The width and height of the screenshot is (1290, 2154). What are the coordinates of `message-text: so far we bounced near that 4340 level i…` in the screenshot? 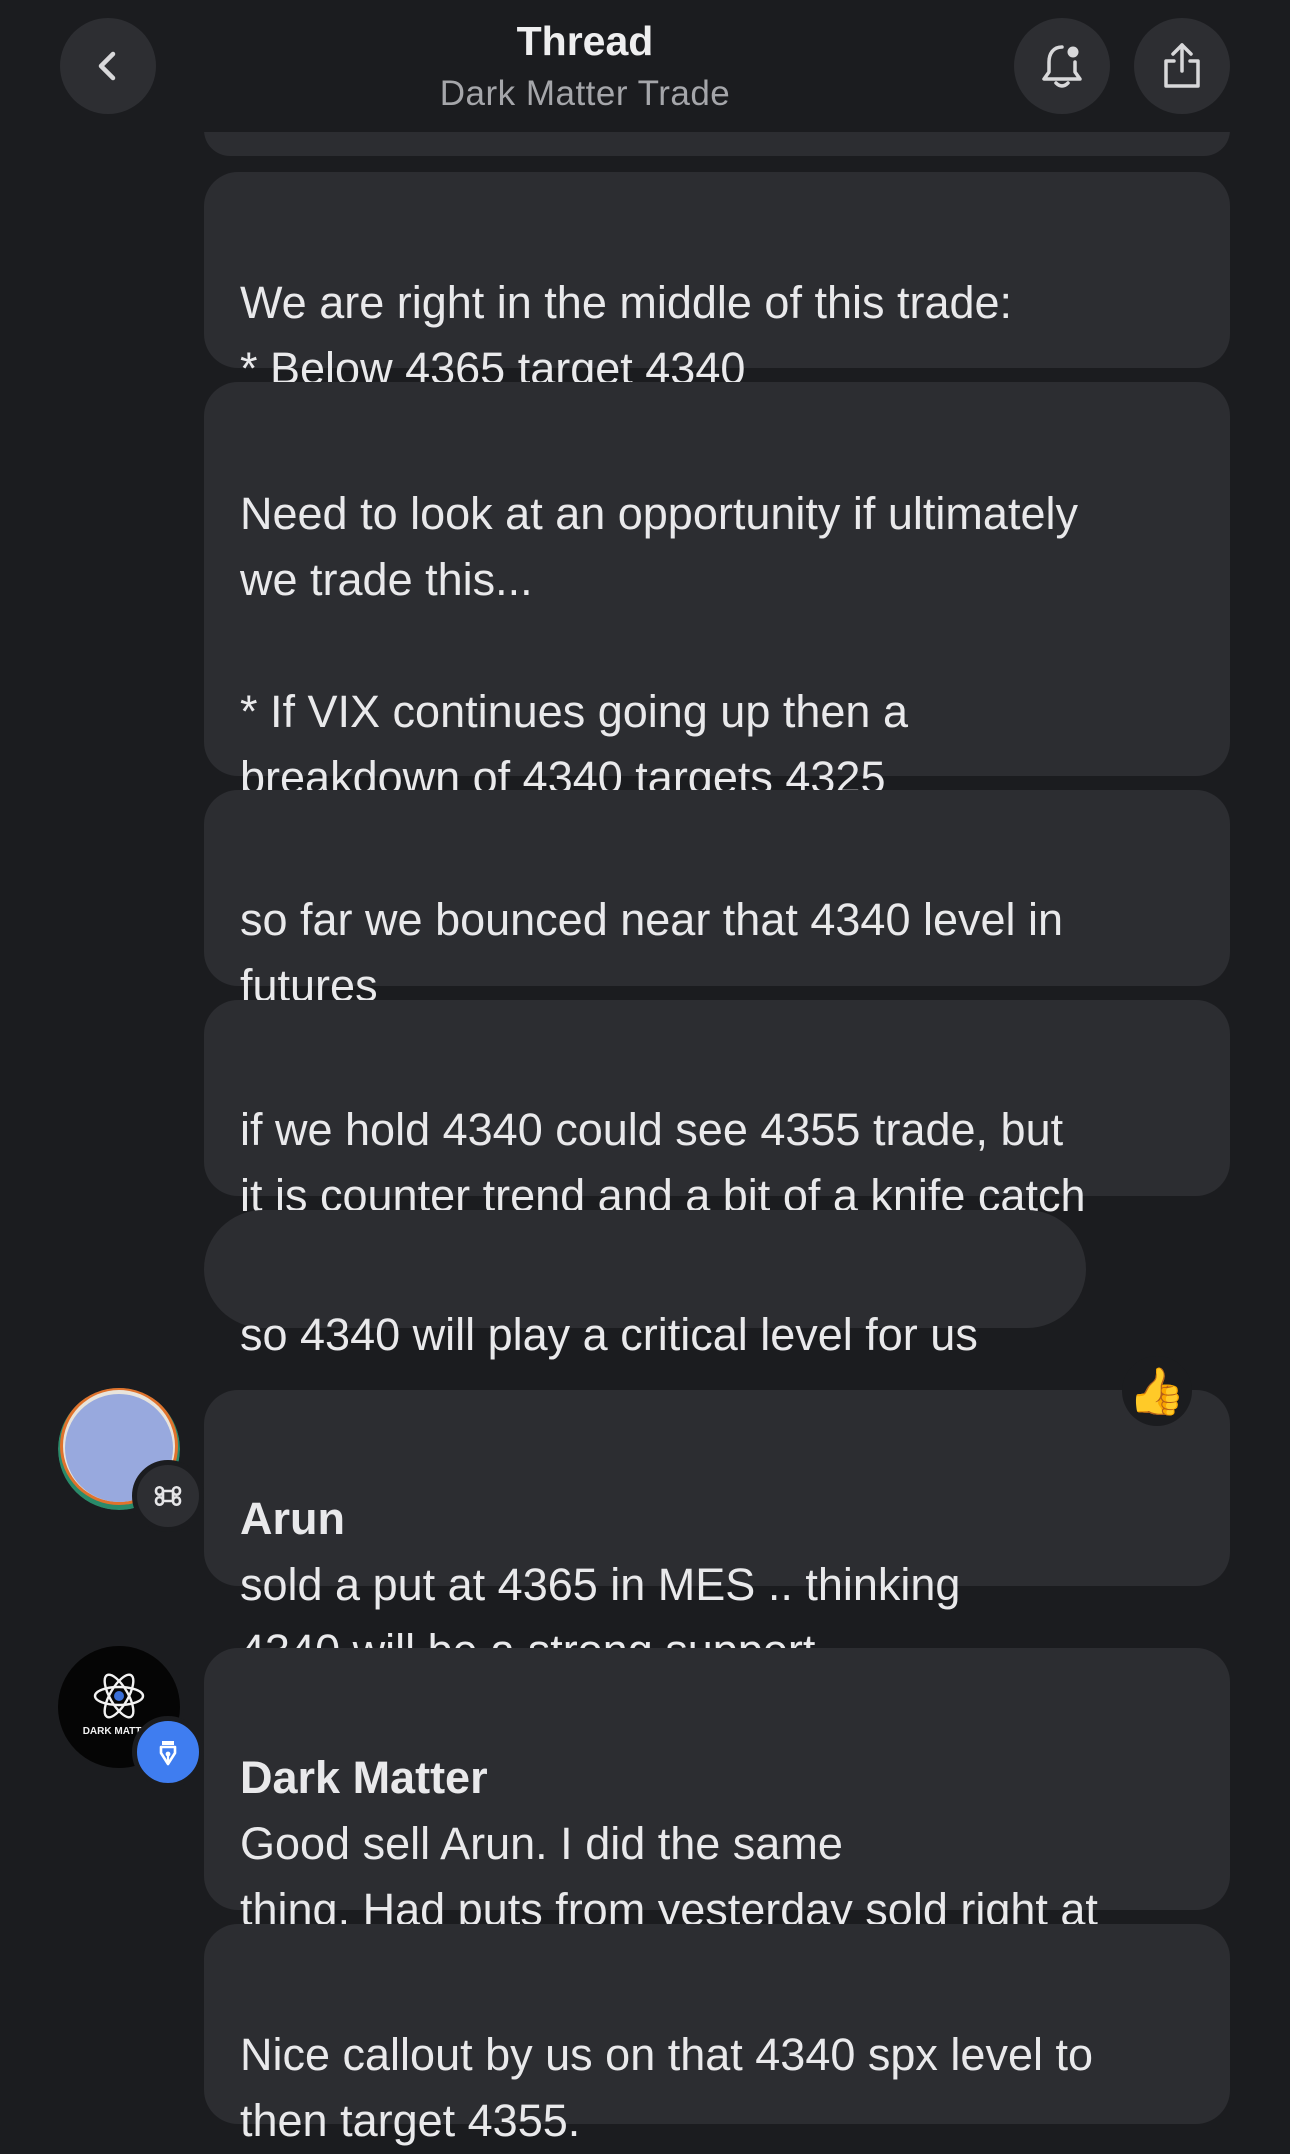 It's located at (652, 952).